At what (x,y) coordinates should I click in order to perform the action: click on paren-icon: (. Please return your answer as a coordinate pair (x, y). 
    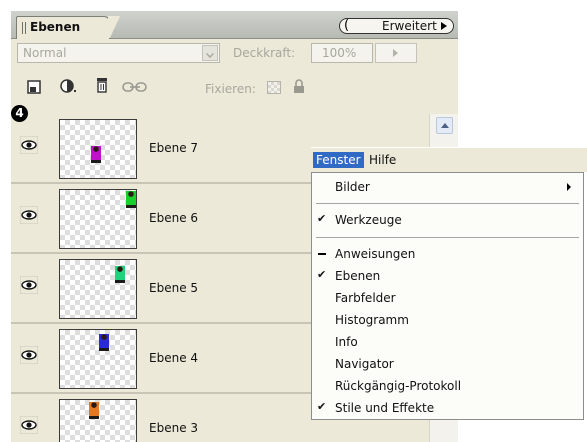
    Looking at the image, I should click on (347, 25).